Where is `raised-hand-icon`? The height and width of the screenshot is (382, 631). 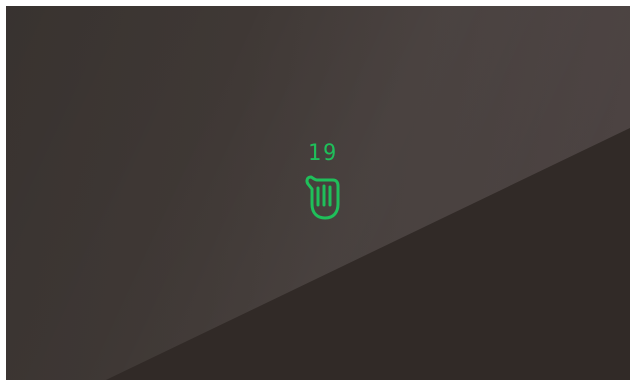
raised-hand-icon is located at coordinates (322, 197).